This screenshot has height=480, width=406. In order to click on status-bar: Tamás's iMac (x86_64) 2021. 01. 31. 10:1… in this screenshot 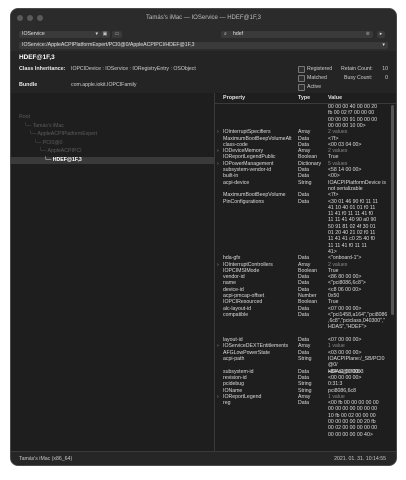, I will do `click(203, 458)`.